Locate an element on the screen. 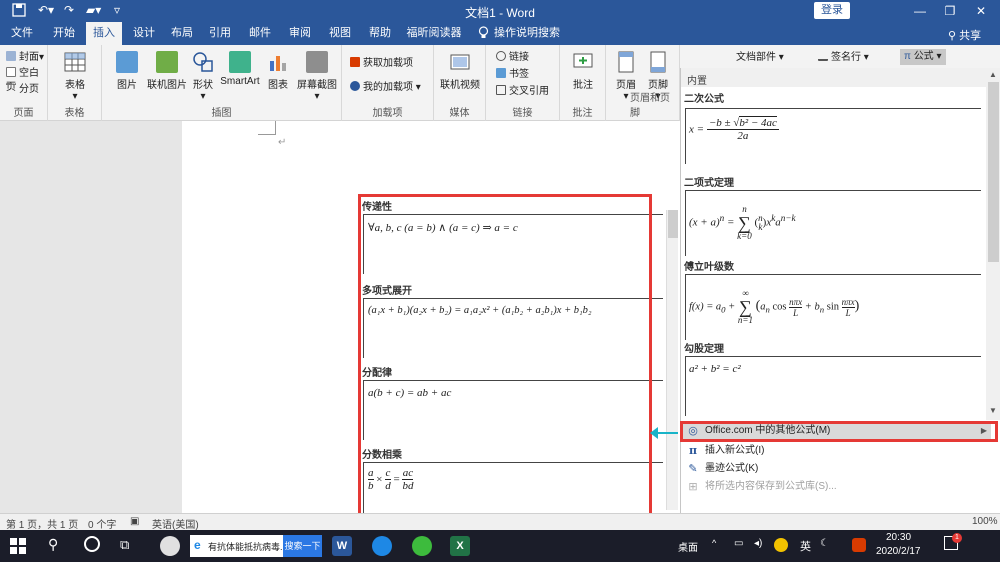 This screenshot has height=562, width=1000. ime-language: 英 is located at coordinates (805, 546).